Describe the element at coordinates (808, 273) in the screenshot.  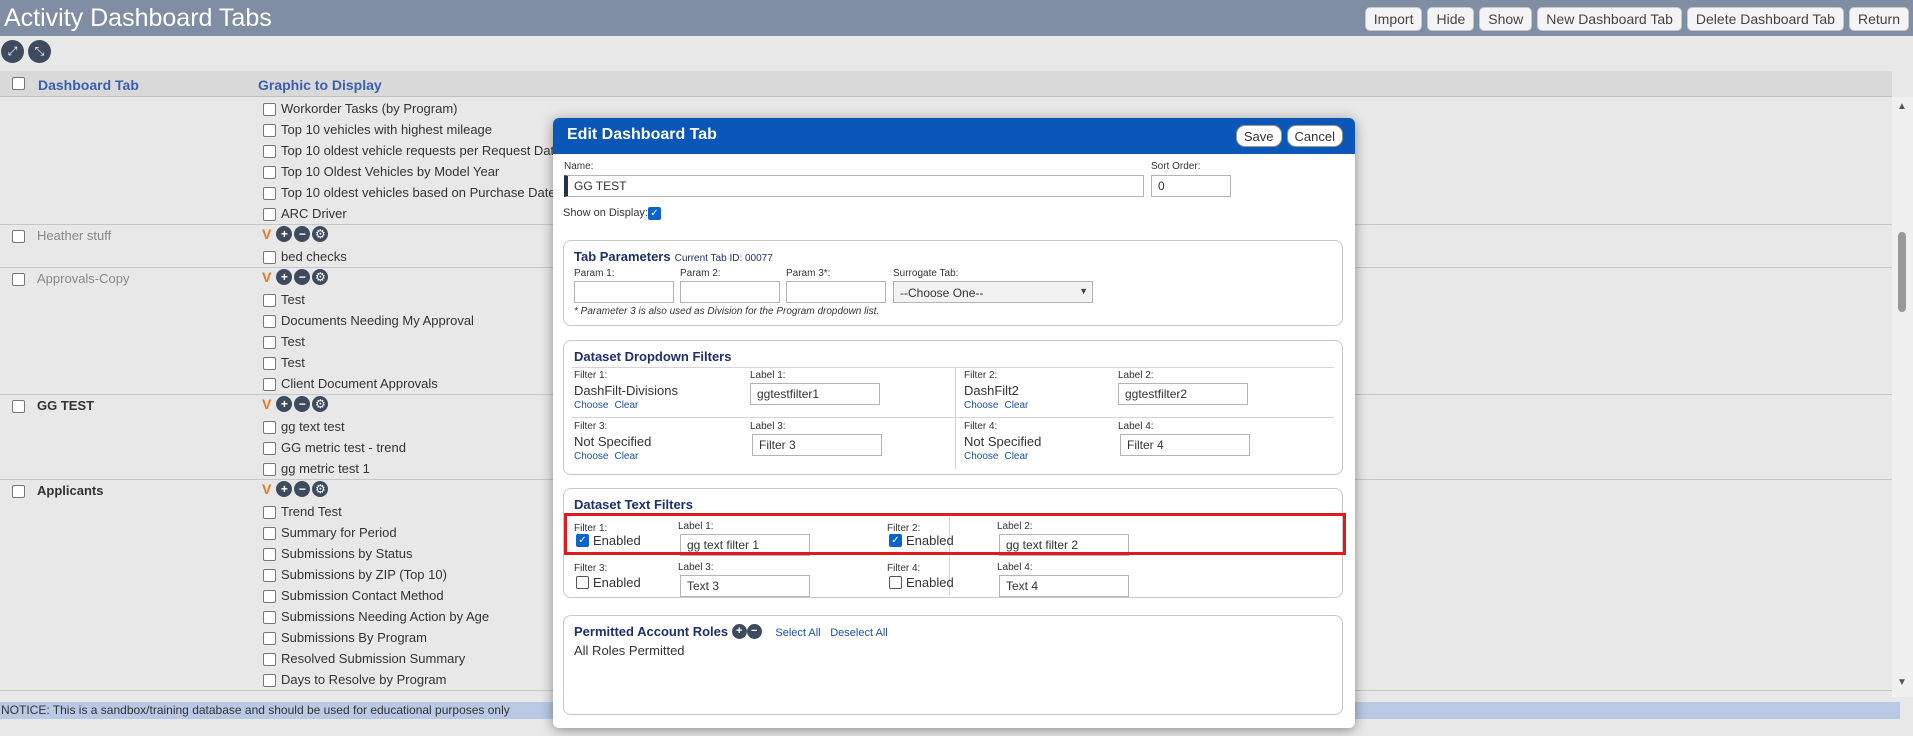
I see `param3-label: Param 3*:` at that location.